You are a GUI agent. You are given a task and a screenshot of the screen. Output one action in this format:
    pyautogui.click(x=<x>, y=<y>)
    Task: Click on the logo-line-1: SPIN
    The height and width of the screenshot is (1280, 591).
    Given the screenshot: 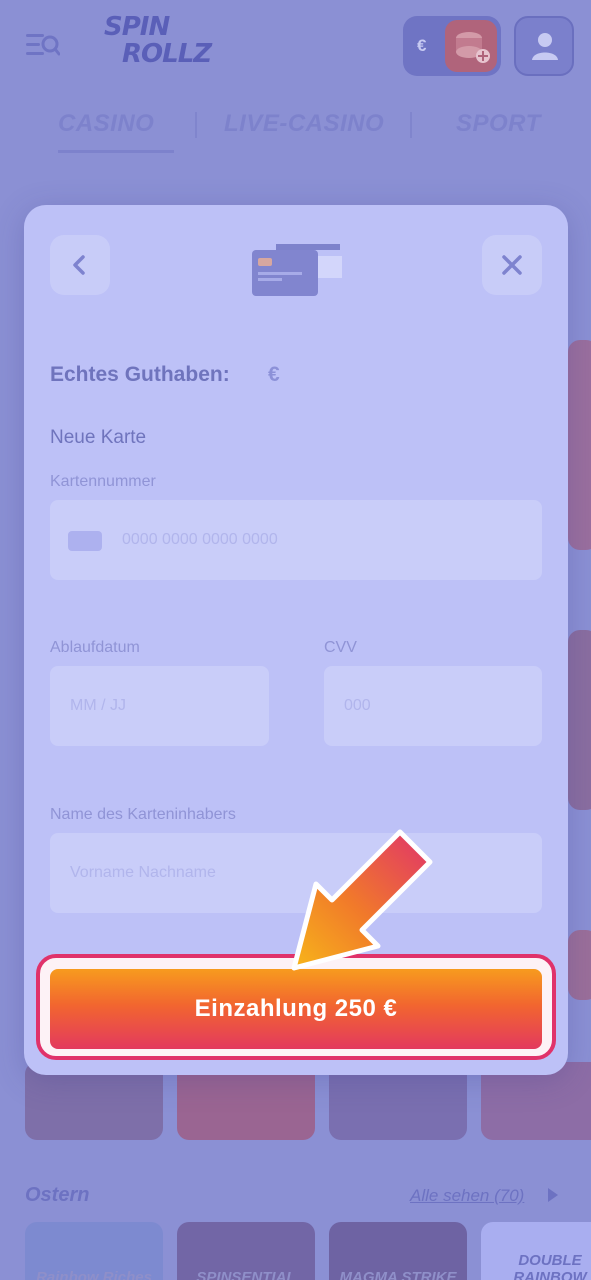 What is the action you would take?
    pyautogui.click(x=137, y=27)
    